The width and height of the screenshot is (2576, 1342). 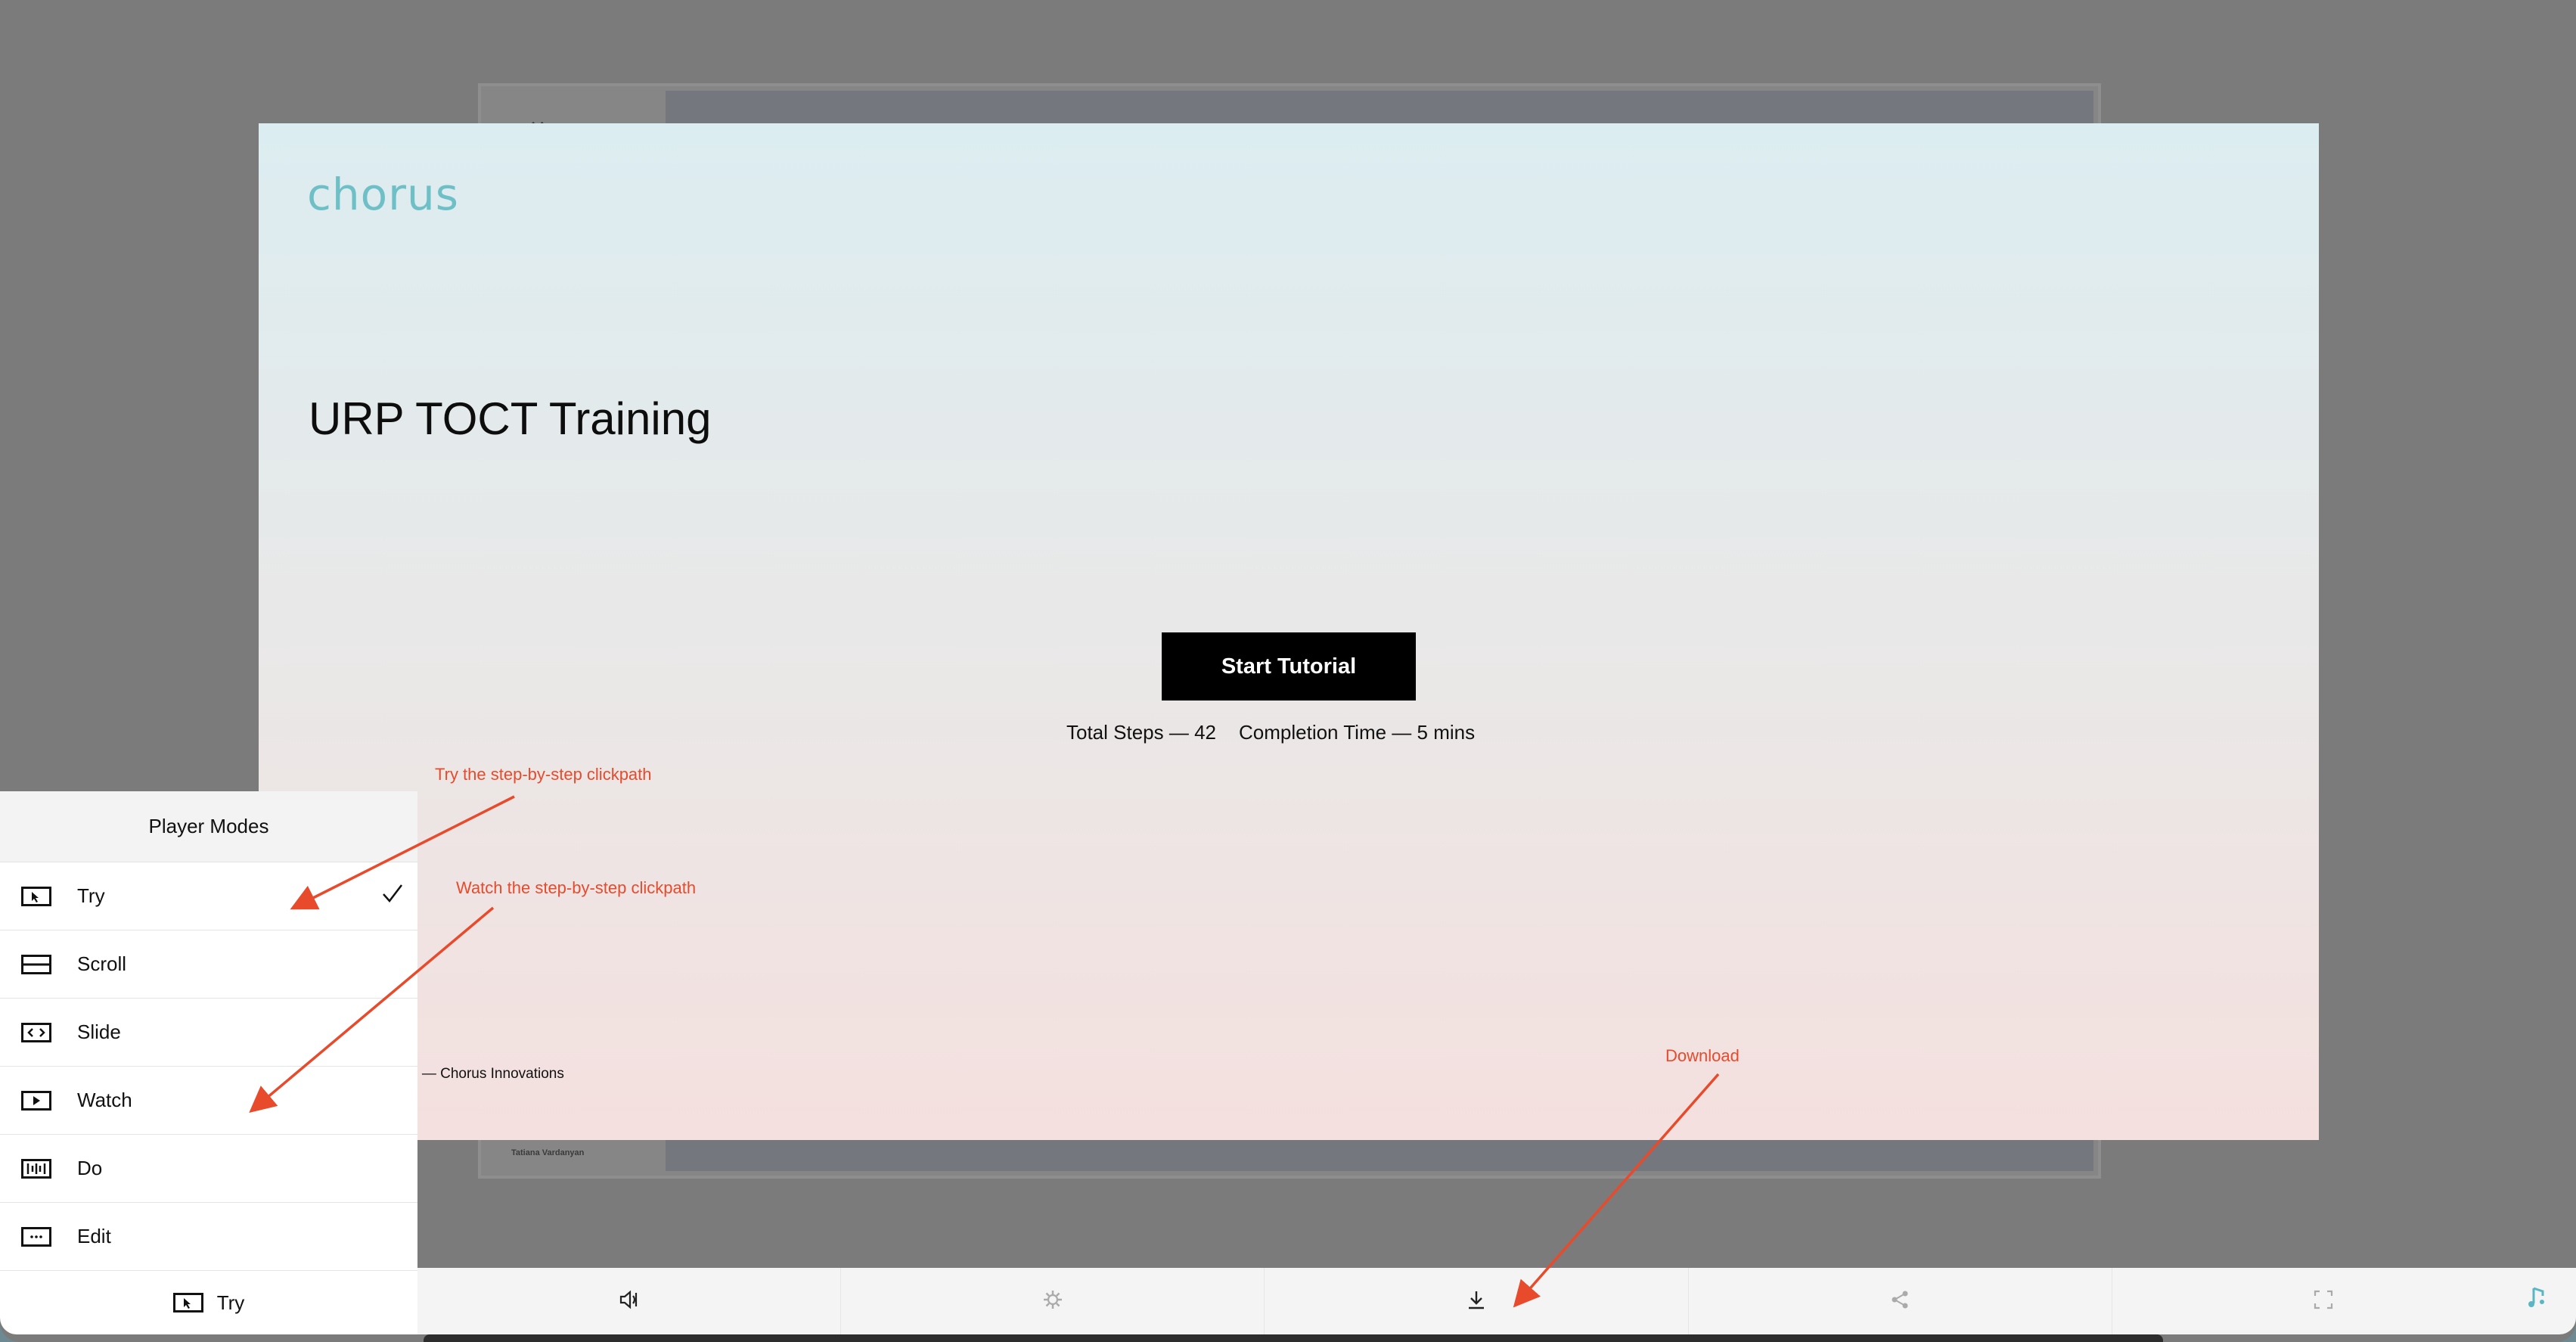 I want to click on chorus-brand-icon, so click(x=2537, y=1301).